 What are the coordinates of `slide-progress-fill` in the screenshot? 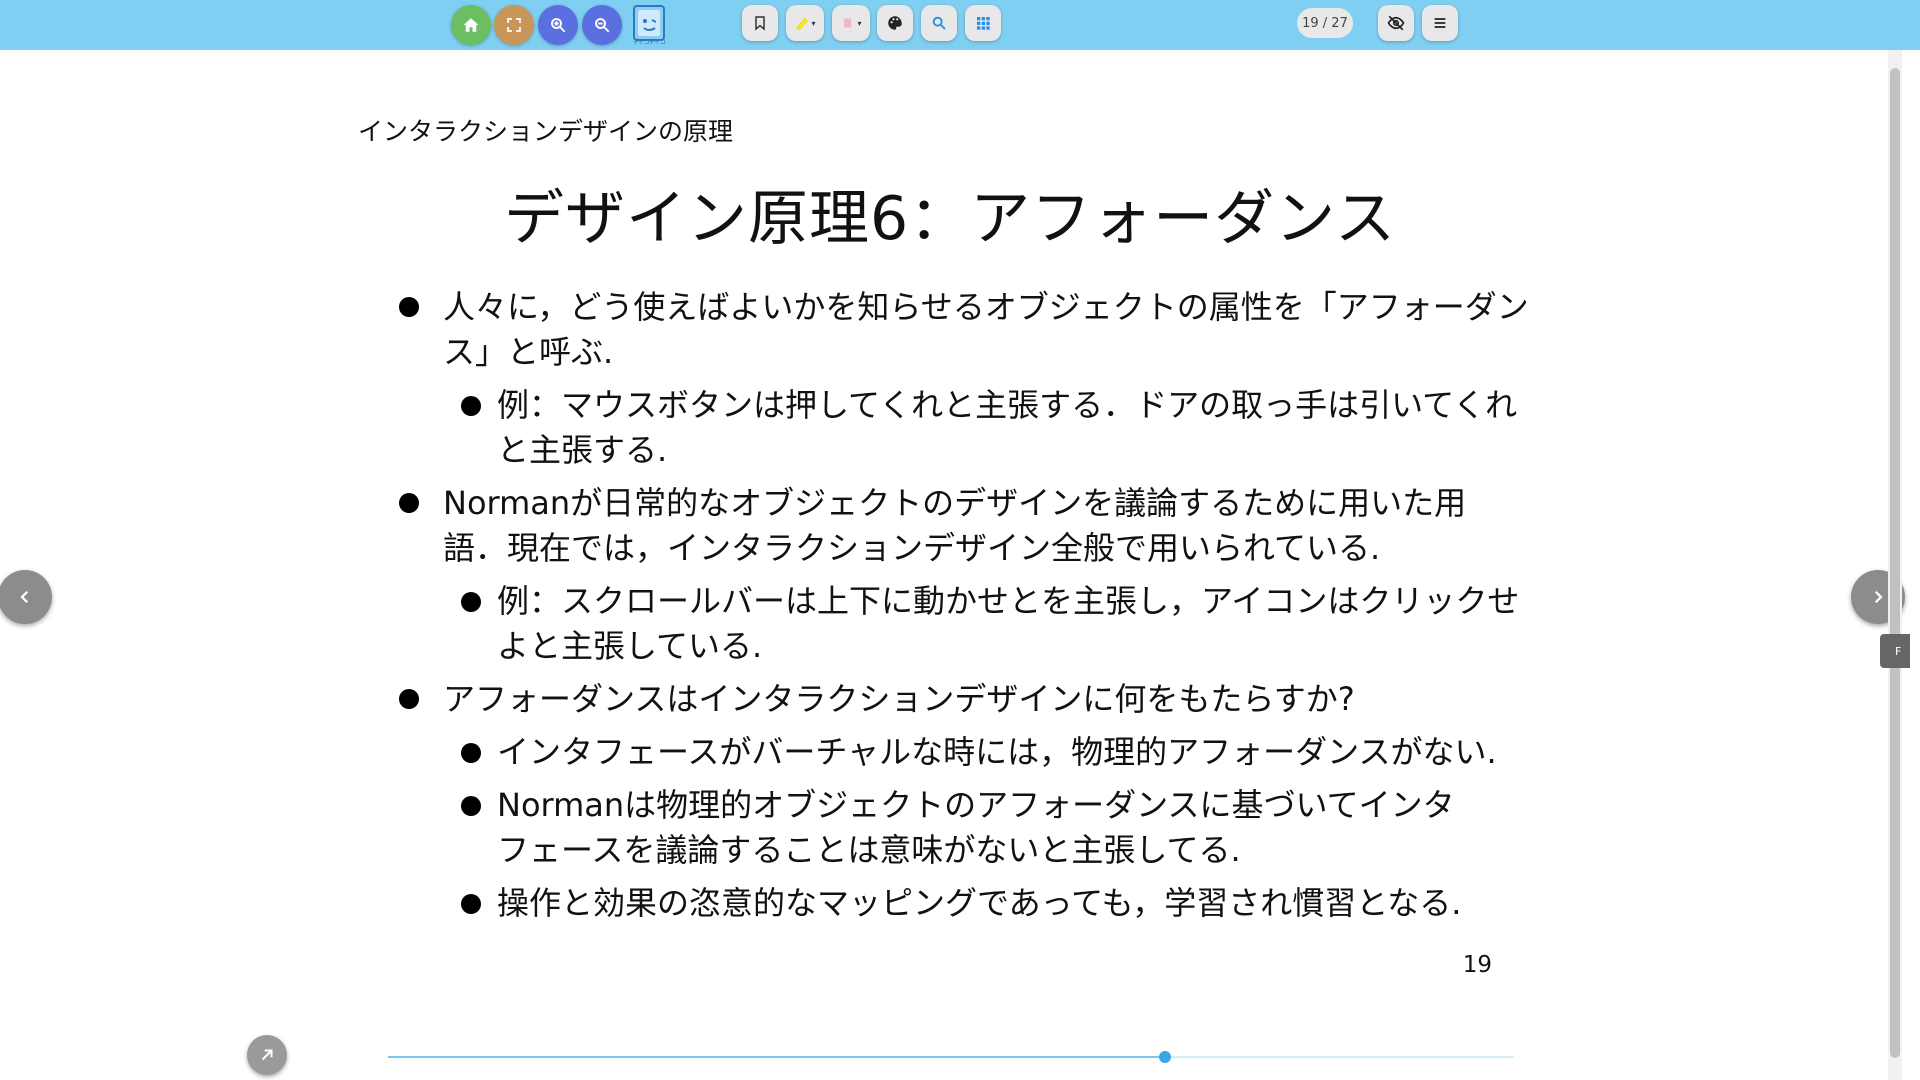 It's located at (776, 1057).